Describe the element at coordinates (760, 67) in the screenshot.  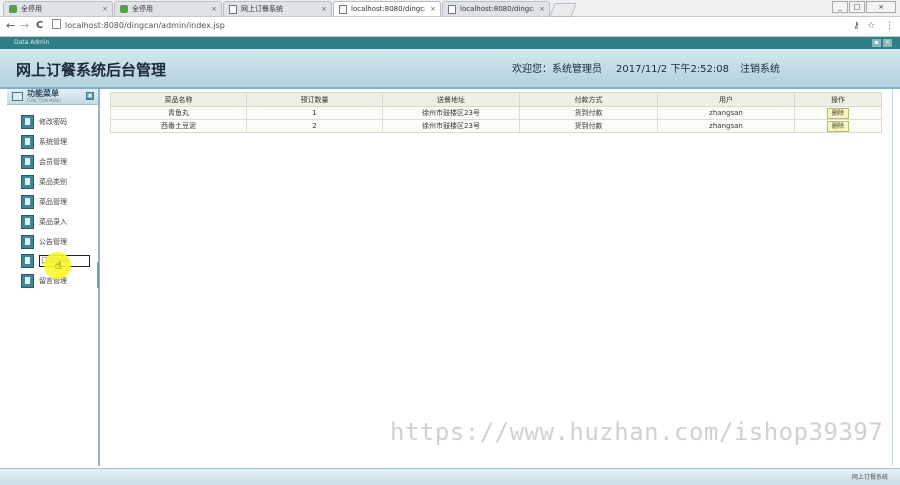
I see `logout-link: 注销系统` at that location.